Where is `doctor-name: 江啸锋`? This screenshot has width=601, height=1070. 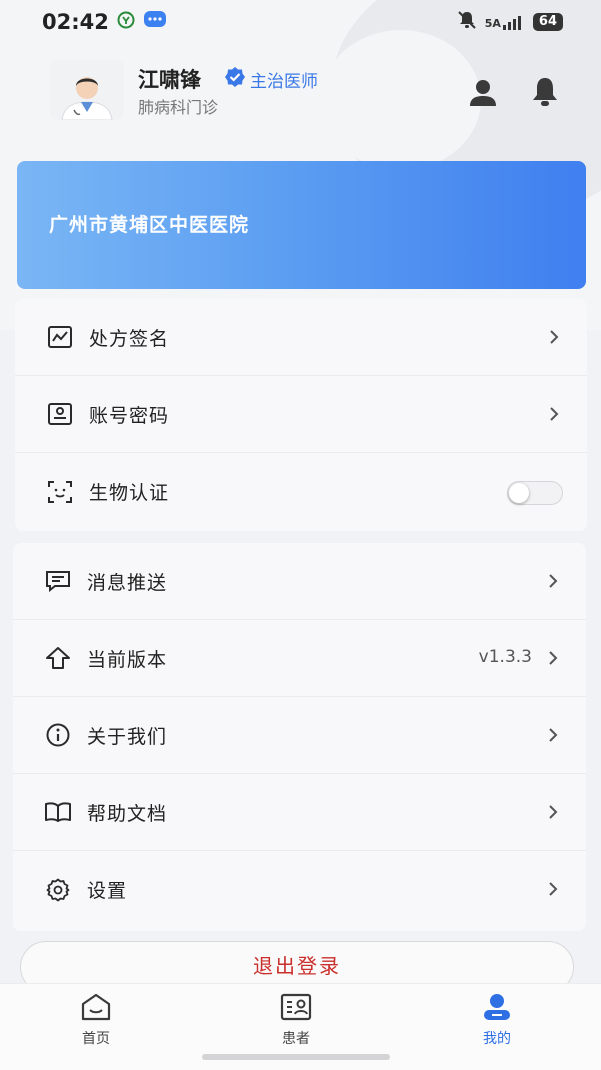 doctor-name: 江啸锋 is located at coordinates (169, 80).